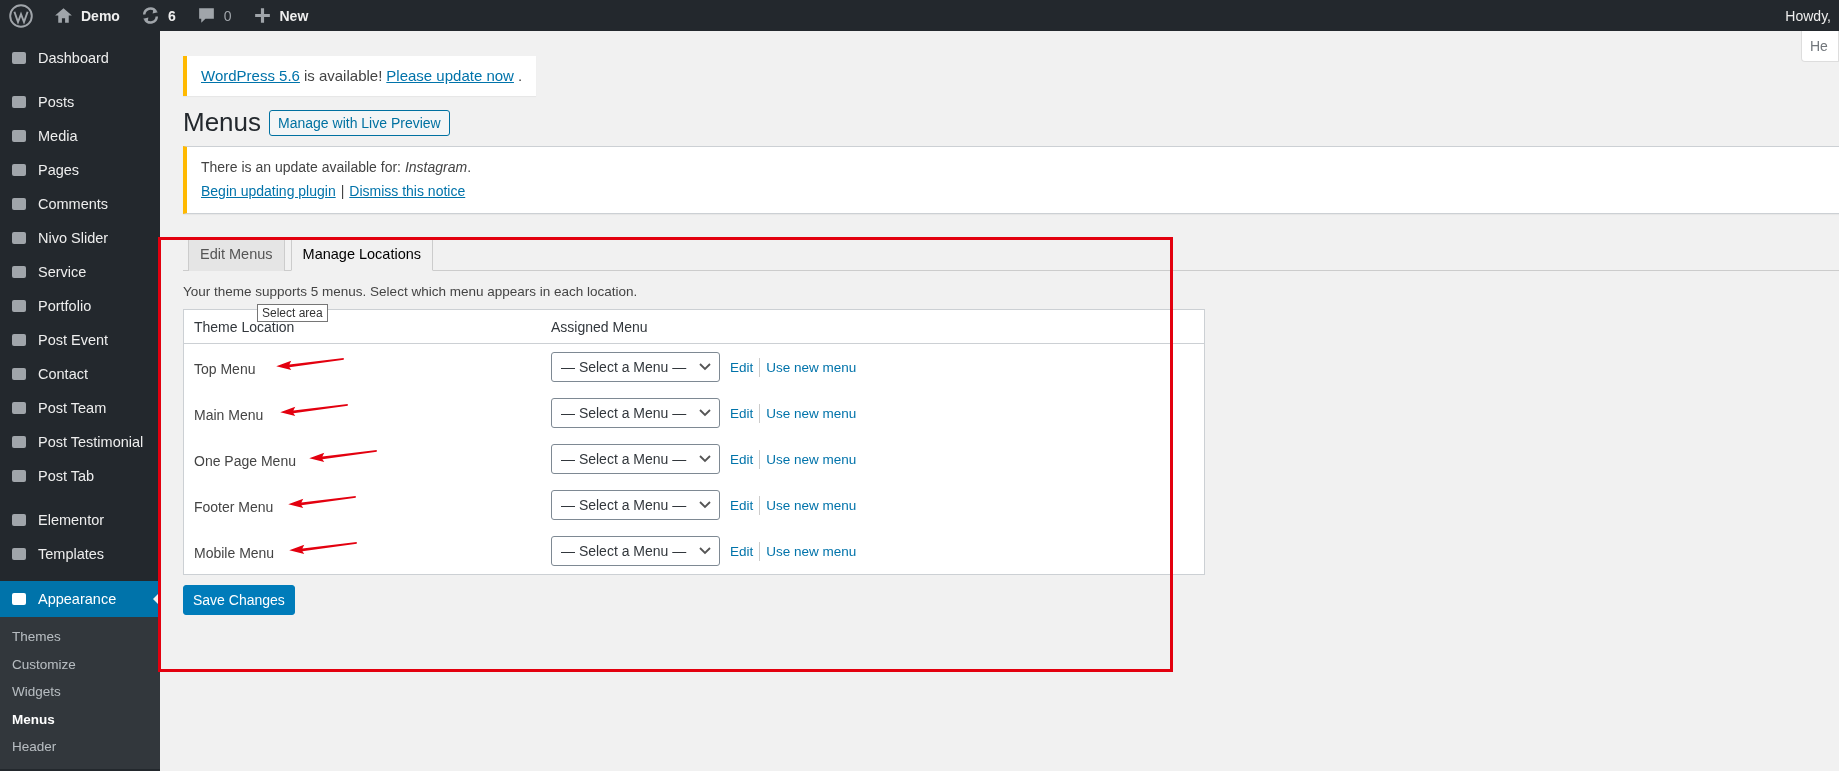 The height and width of the screenshot is (771, 1839). I want to click on submenu-item: Themes, so click(80, 638).